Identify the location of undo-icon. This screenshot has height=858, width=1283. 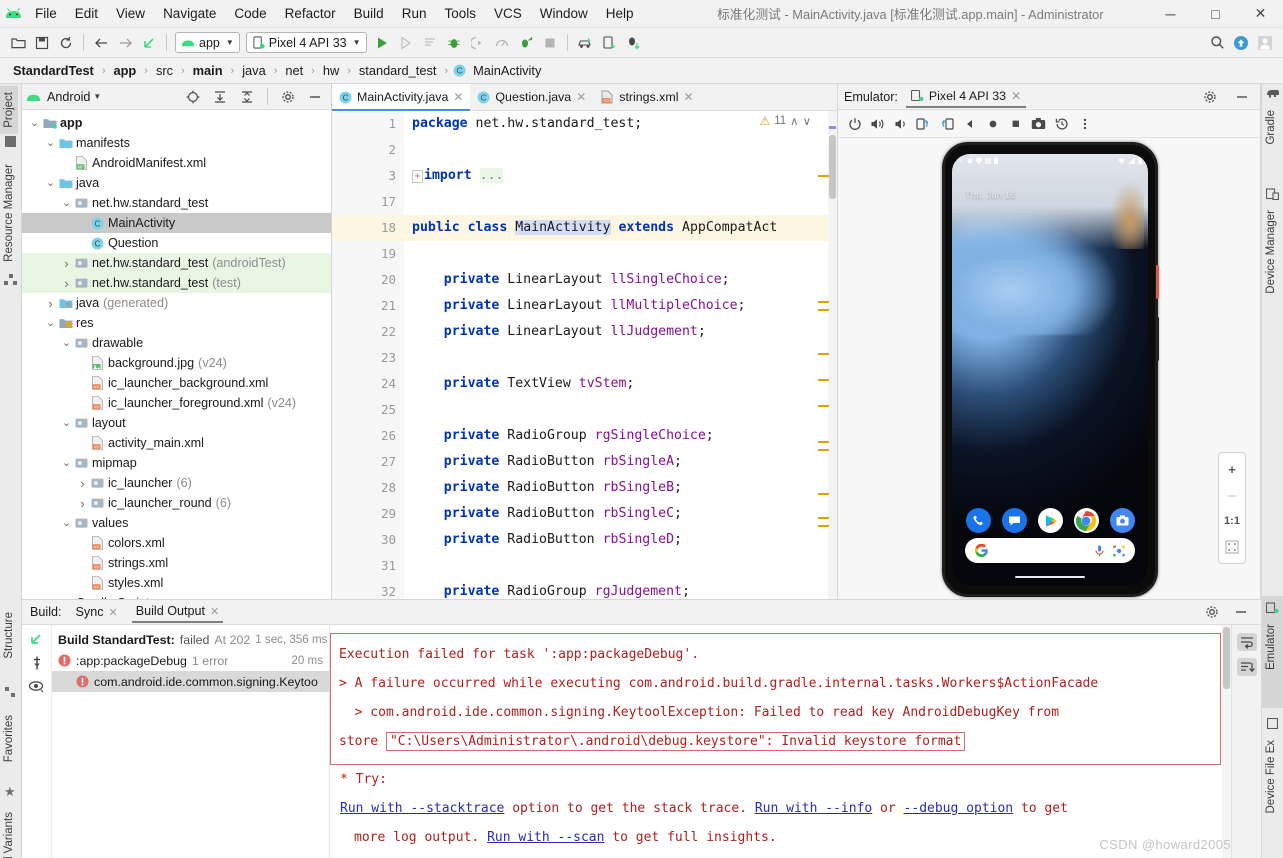
(149, 43).